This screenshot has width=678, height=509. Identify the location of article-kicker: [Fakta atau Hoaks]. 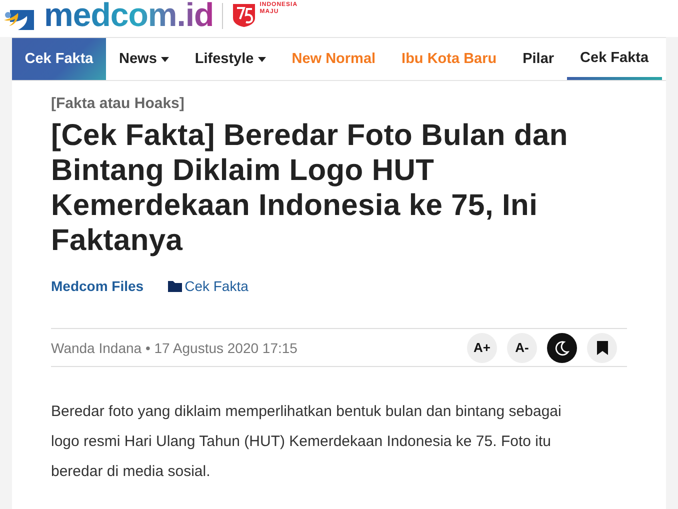
(118, 103).